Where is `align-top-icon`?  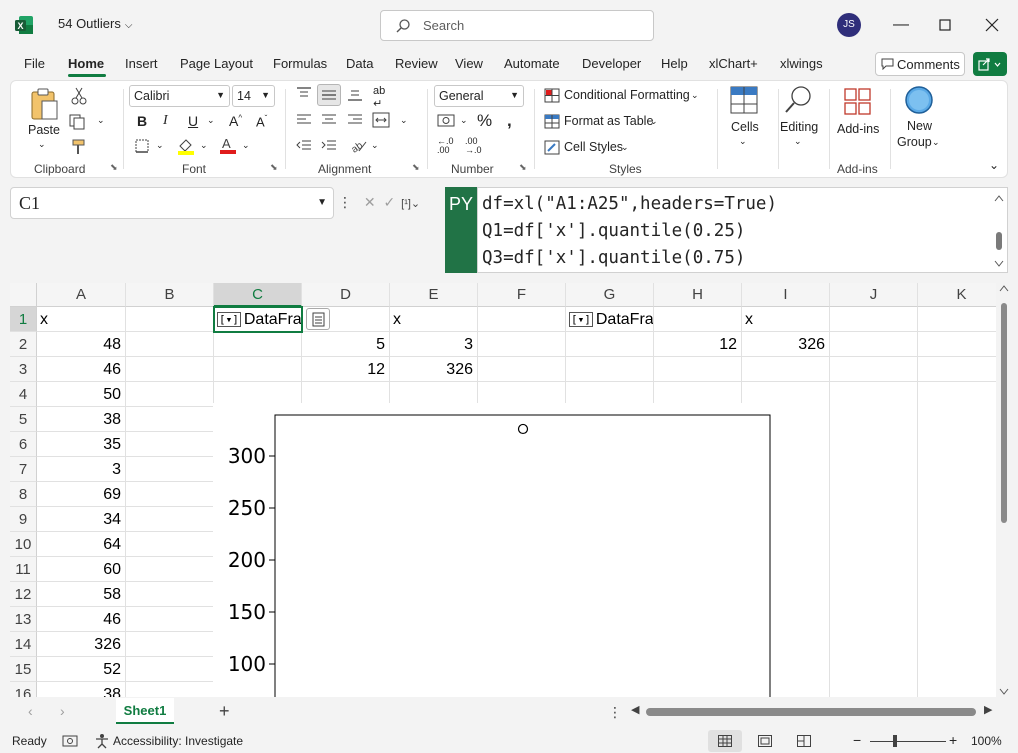
align-top-icon is located at coordinates (304, 93).